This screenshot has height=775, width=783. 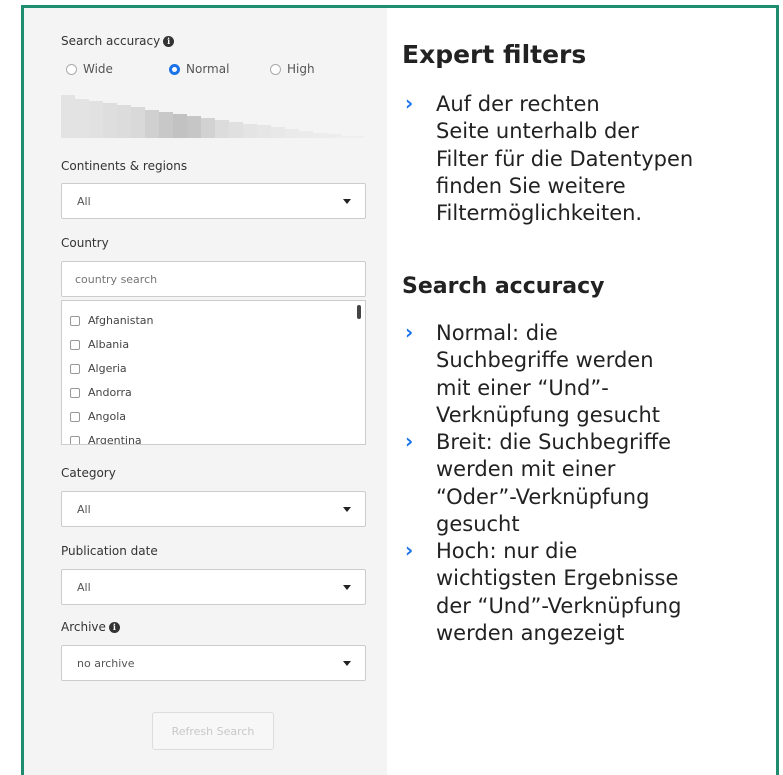 What do you see at coordinates (111, 320) in the screenshot?
I see `country-item: Afghanistan` at bounding box center [111, 320].